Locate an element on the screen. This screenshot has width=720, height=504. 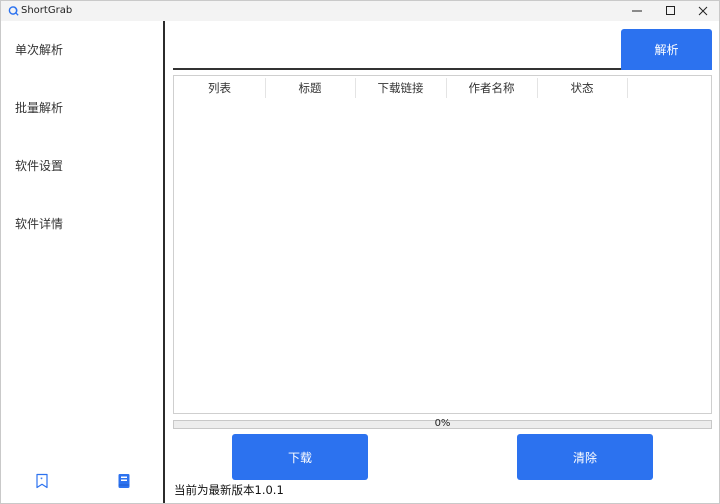
window-title: ShortGrab is located at coordinates (47, 10).